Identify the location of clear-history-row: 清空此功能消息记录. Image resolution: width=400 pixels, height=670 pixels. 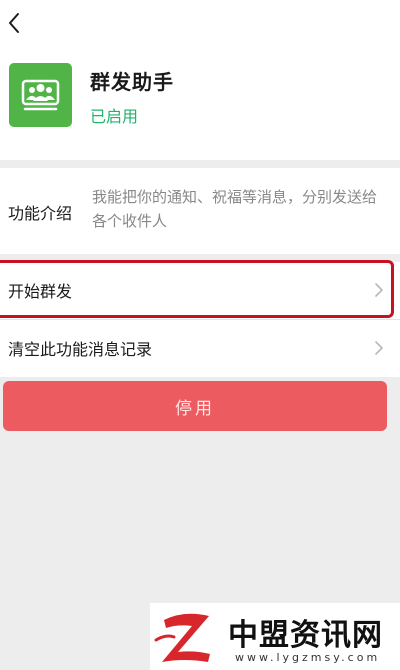
(200, 348).